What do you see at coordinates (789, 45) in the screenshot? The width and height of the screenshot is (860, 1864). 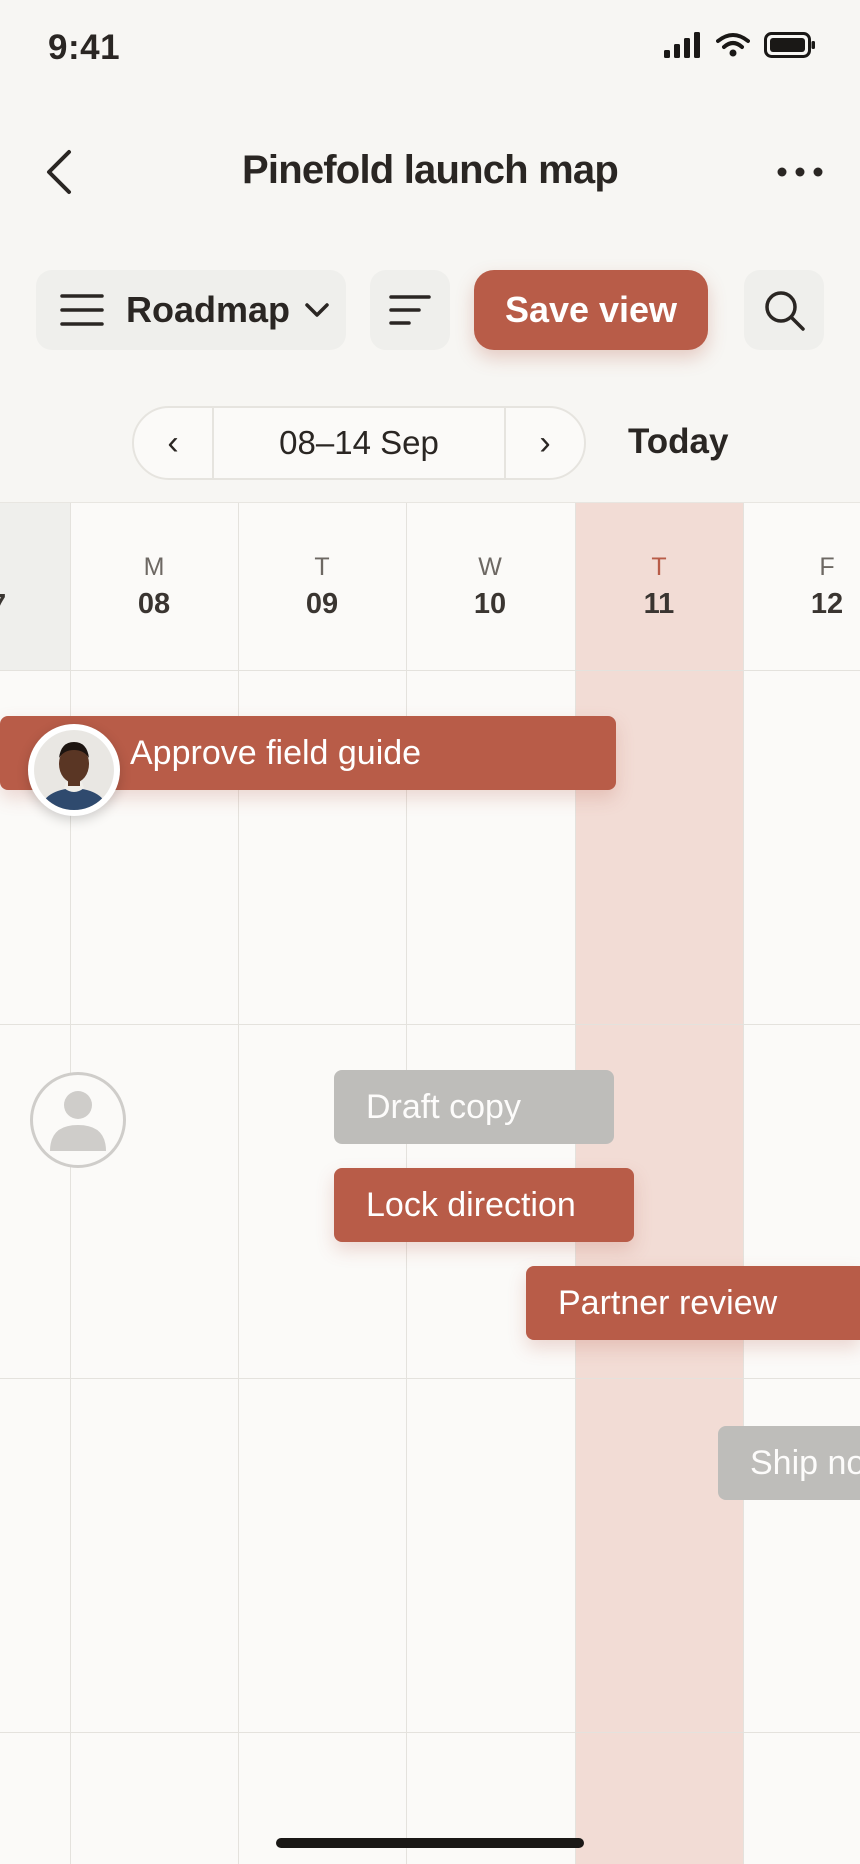 I see `battery-icon` at bounding box center [789, 45].